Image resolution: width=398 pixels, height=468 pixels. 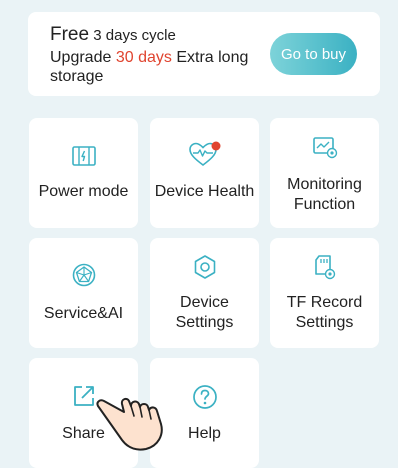 I want to click on plan-name: Free, so click(x=70, y=34).